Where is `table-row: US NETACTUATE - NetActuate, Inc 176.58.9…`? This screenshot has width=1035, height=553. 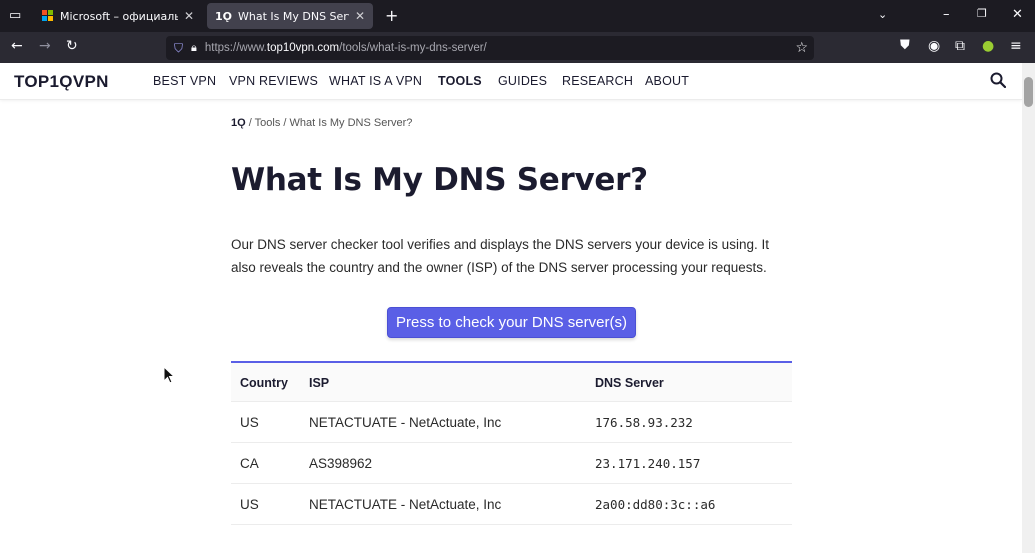
table-row: US NETACTUATE - NetActuate, Inc 176.58.9… is located at coordinates (511, 422).